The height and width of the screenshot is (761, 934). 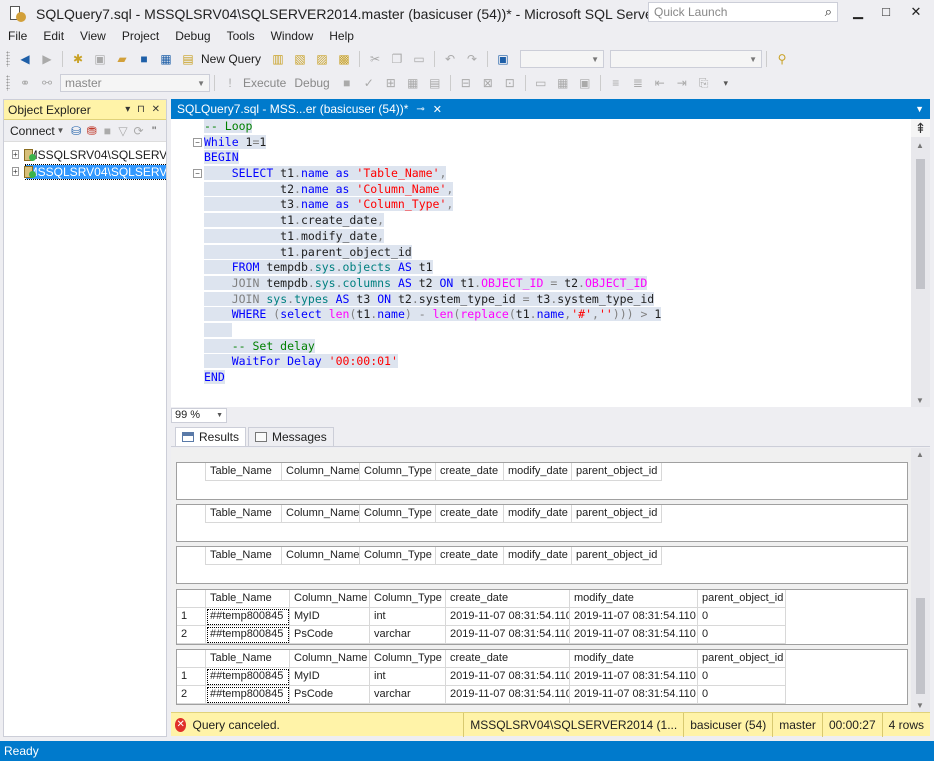 What do you see at coordinates (25, 59) in the screenshot?
I see `back-icon: ◀` at bounding box center [25, 59].